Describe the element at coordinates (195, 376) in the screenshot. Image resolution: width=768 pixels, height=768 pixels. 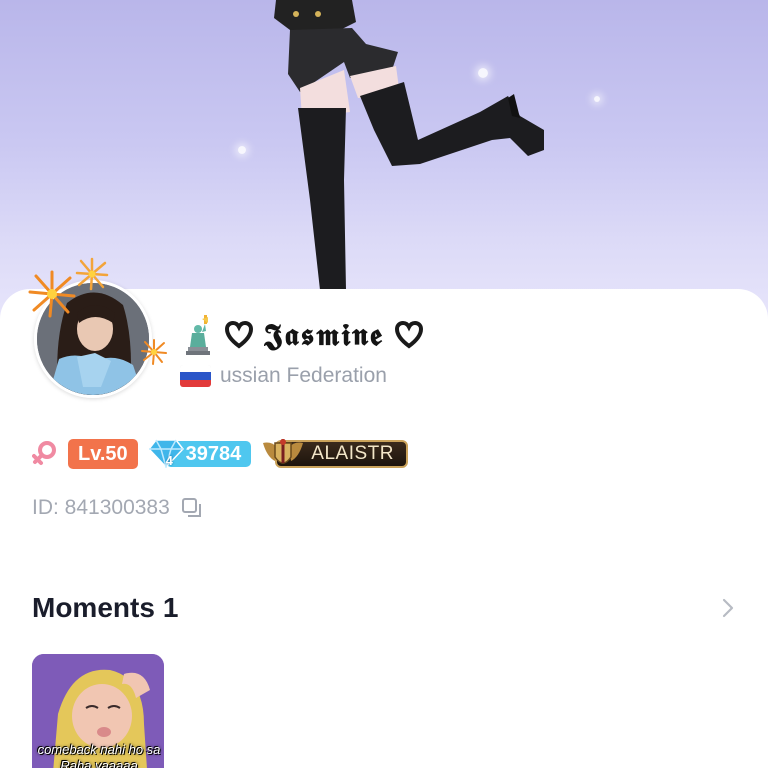
I see `russia-flag-icon` at that location.